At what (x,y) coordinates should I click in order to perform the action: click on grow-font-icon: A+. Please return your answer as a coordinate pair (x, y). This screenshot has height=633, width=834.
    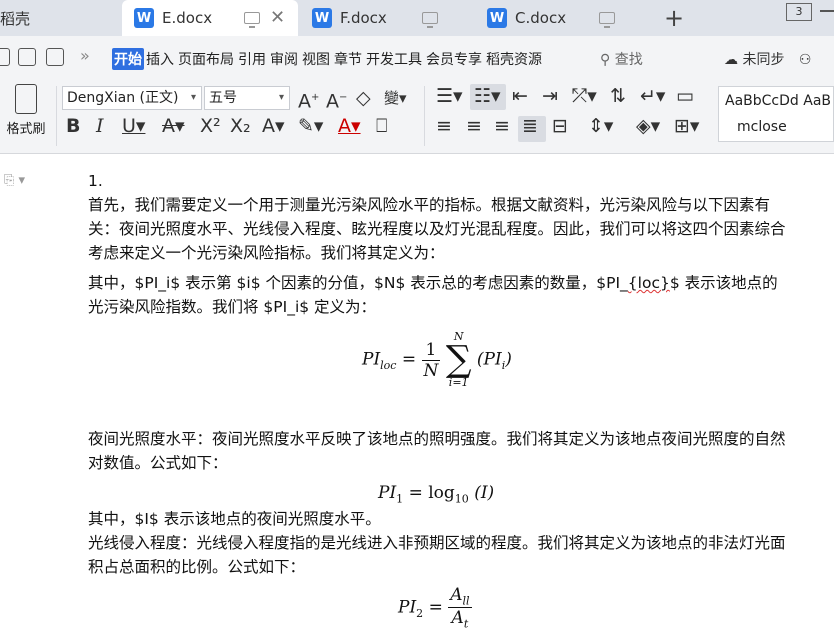
    Looking at the image, I should click on (308, 99).